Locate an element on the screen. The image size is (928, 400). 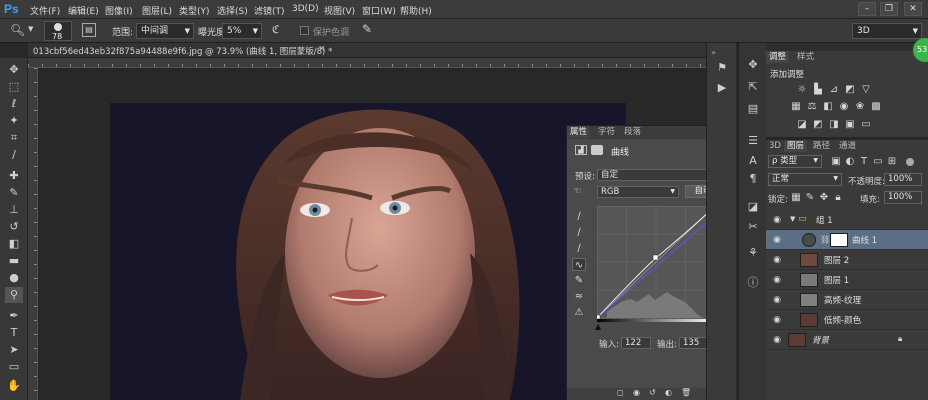
menu-image: 图像(I) is located at coordinates (119, 10).